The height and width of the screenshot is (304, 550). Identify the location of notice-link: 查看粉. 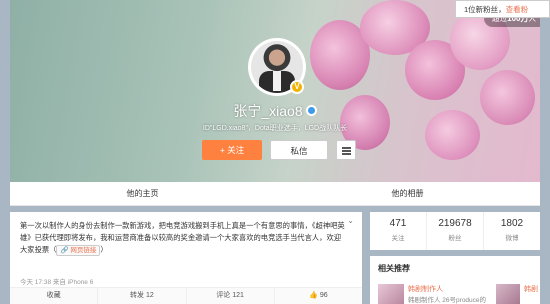
(517, 9).